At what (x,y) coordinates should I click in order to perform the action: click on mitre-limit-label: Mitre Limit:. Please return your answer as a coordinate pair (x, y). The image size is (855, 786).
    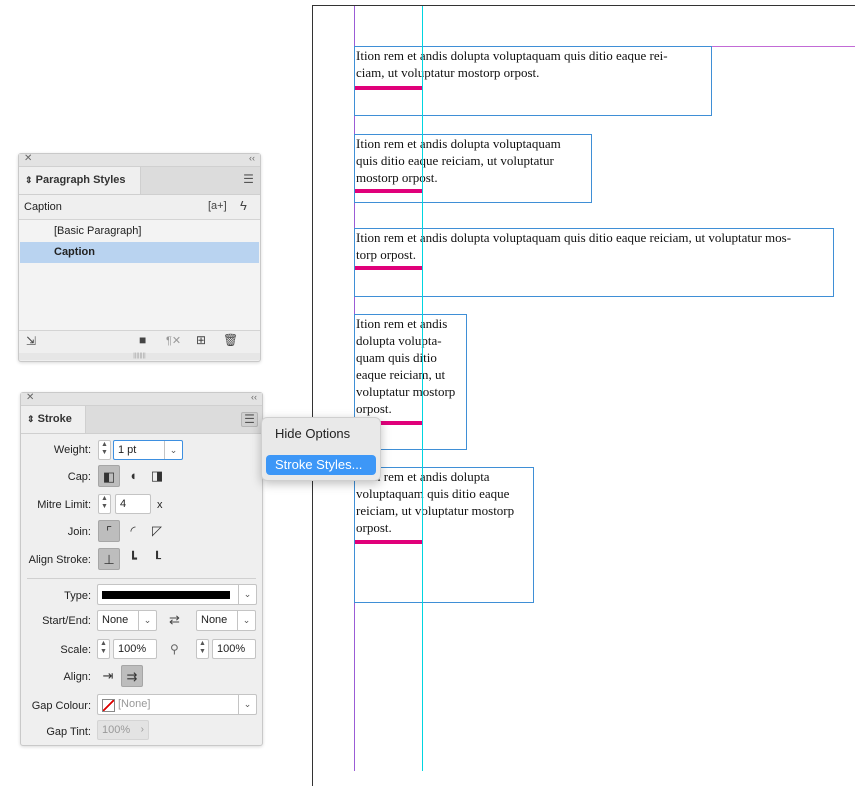
    Looking at the image, I should click on (64, 505).